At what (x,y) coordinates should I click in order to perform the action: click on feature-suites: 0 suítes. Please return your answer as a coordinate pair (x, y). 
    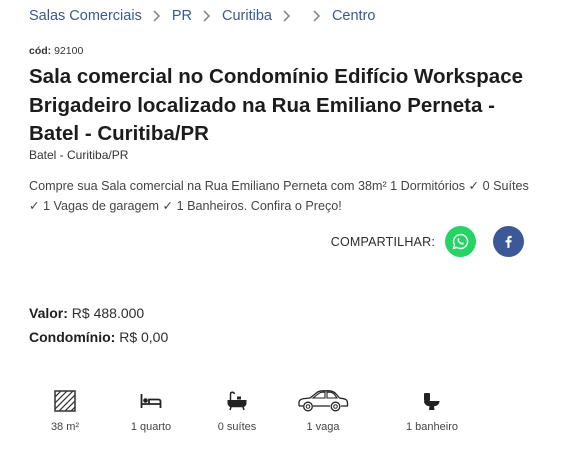
    Looking at the image, I should click on (237, 410).